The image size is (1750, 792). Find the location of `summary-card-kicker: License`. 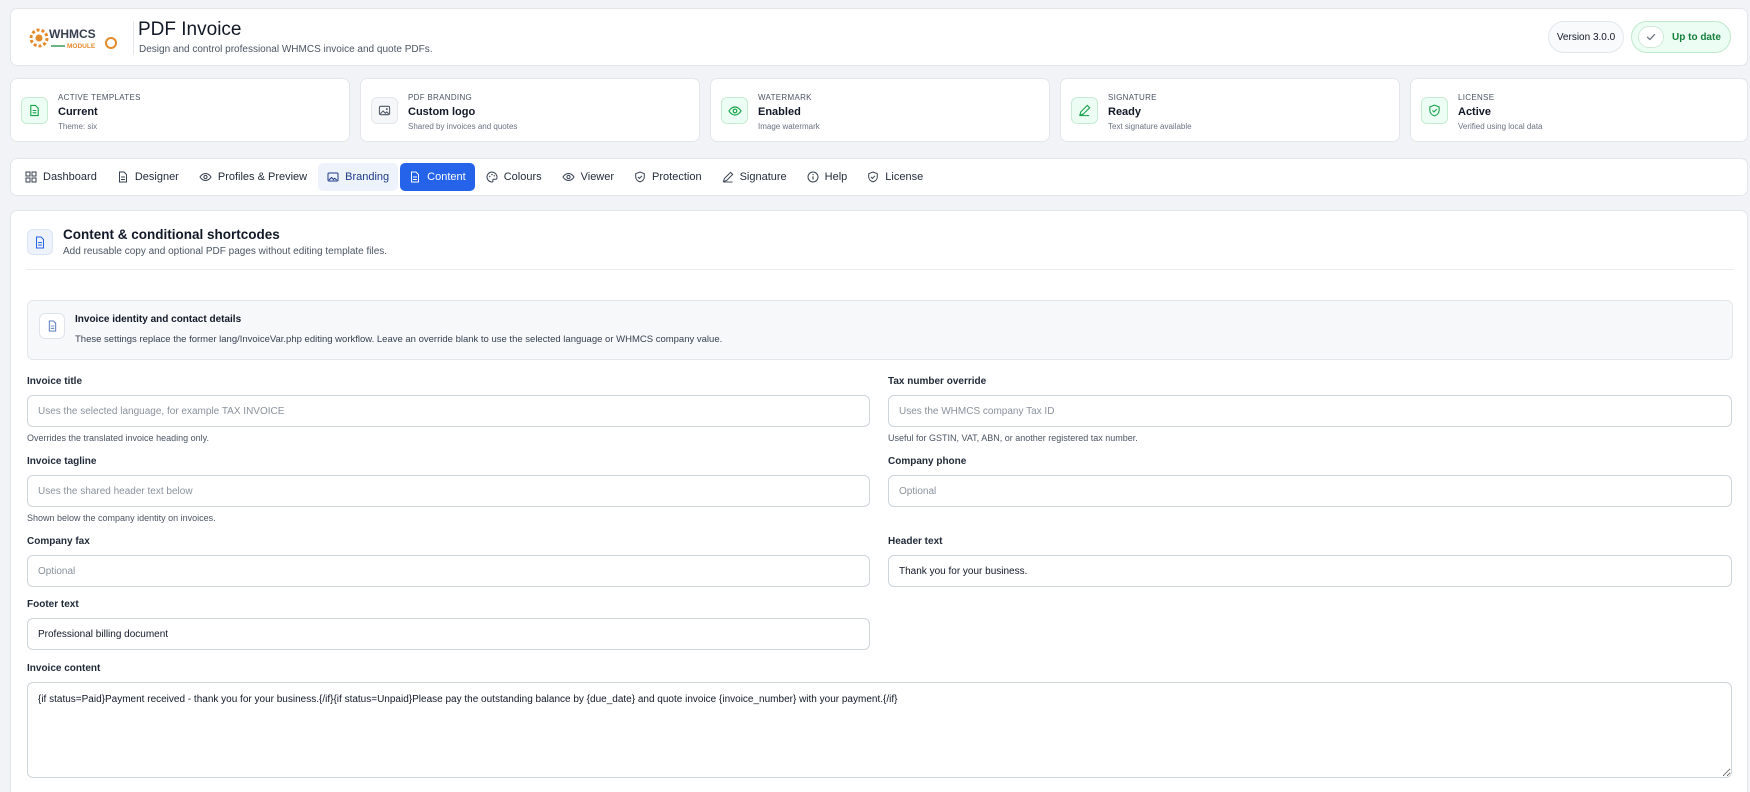

summary-card-kicker: License is located at coordinates (1476, 97).